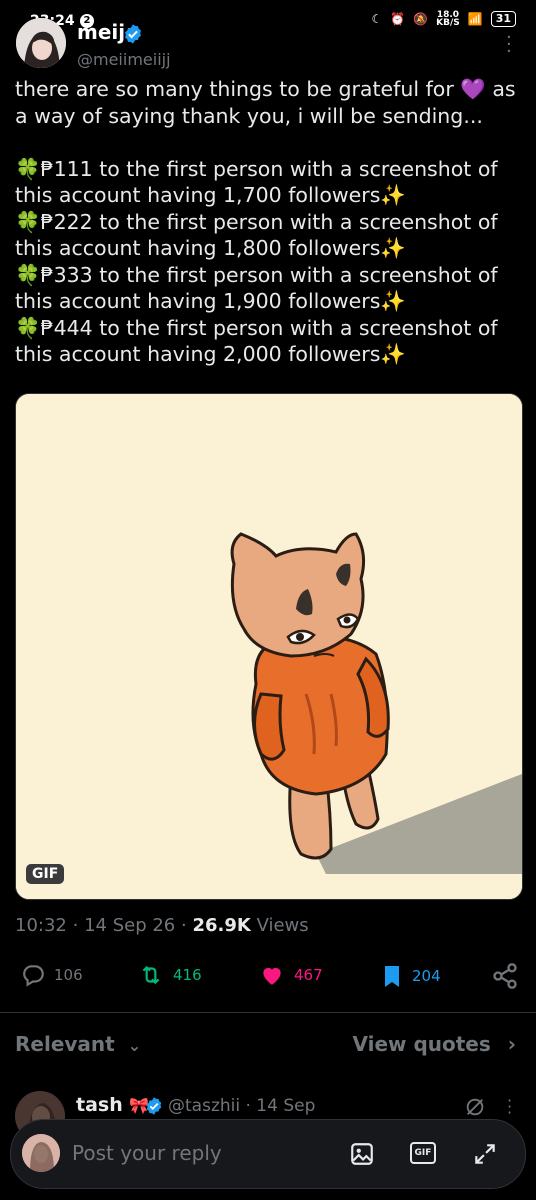  I want to click on reply-input, so click(197, 1153).